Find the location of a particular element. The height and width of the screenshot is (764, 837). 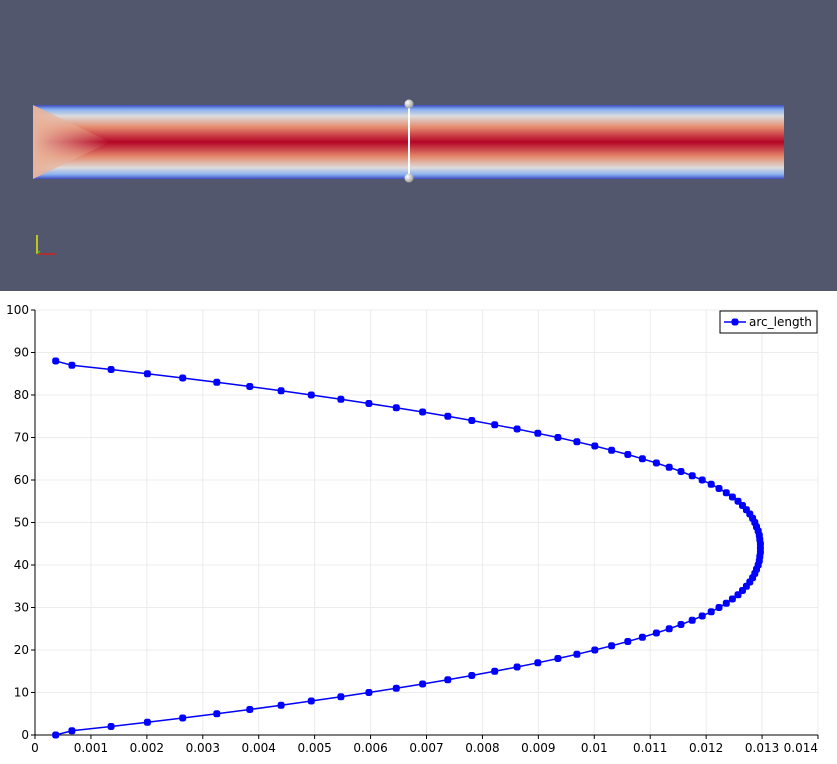

x-tick-label: 0.011 is located at coordinates (650, 748).